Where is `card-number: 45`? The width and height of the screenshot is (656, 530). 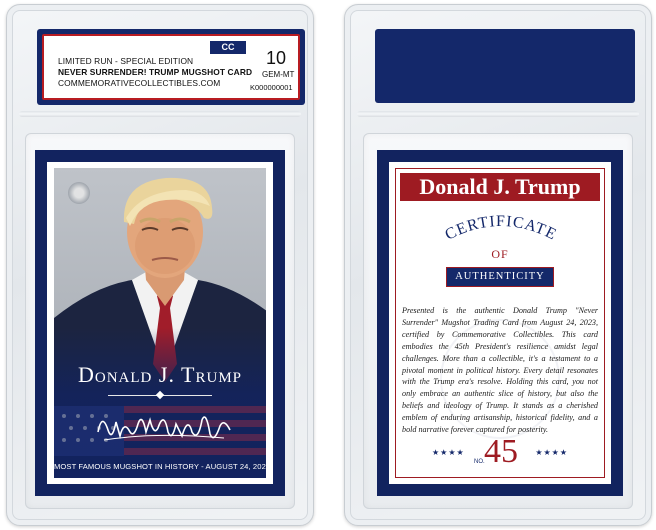 card-number: 45 is located at coordinates (501, 451).